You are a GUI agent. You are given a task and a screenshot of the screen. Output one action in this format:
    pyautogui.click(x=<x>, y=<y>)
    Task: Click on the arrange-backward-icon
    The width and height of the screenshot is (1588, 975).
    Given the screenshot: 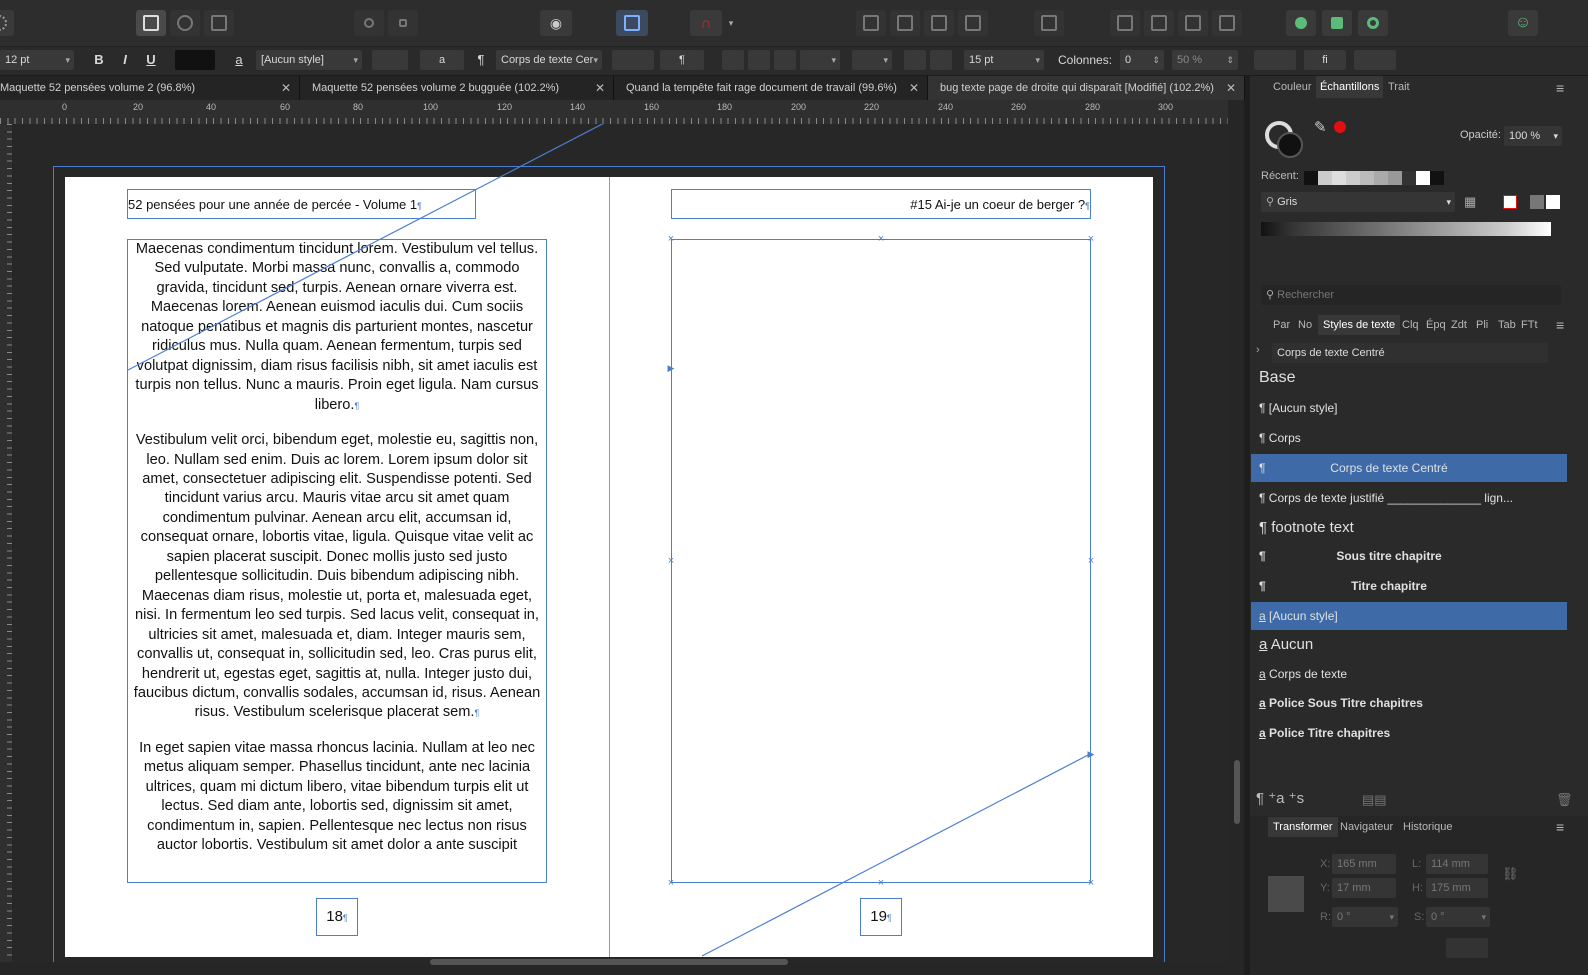 What is the action you would take?
    pyautogui.click(x=905, y=23)
    